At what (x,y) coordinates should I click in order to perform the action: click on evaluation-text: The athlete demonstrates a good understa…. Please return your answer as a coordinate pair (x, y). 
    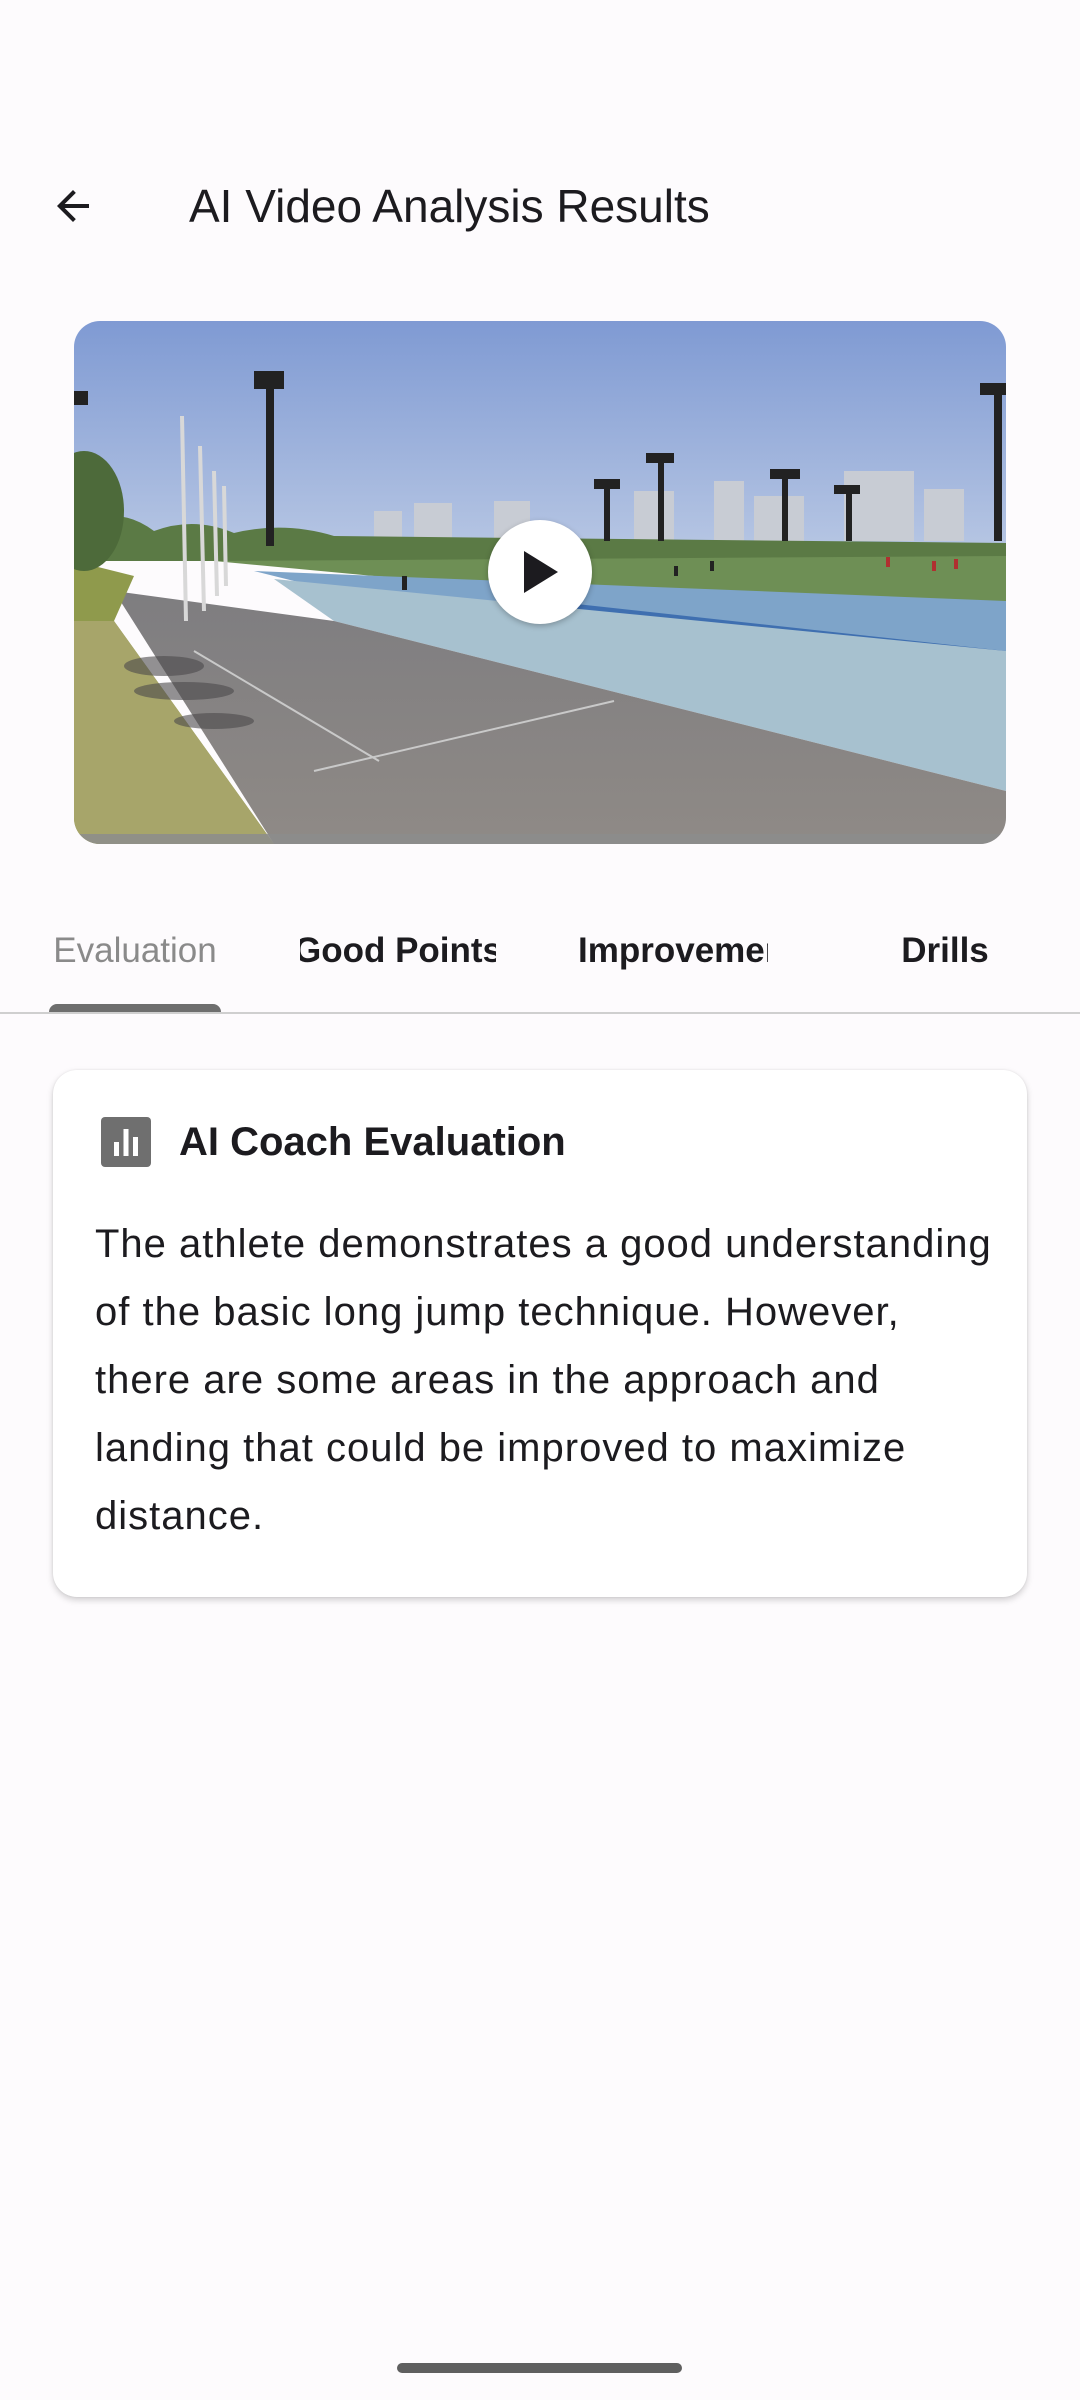
    Looking at the image, I should click on (543, 1380).